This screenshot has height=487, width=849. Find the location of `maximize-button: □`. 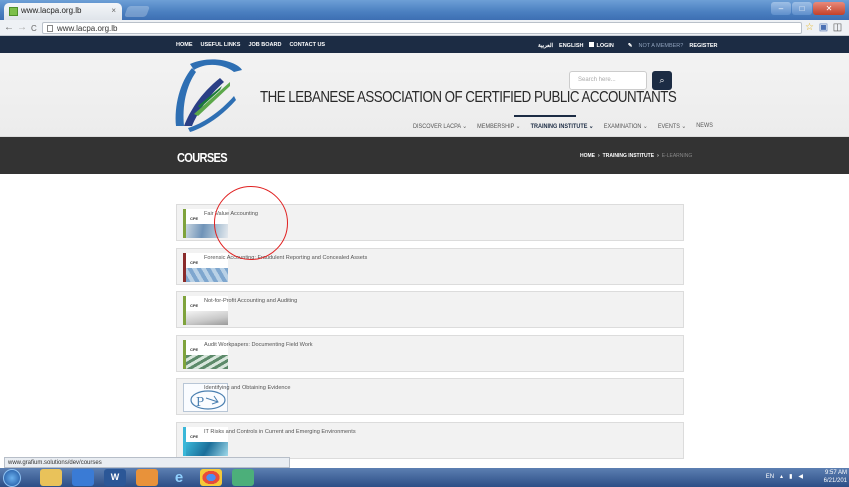

maximize-button: □ is located at coordinates (802, 8).